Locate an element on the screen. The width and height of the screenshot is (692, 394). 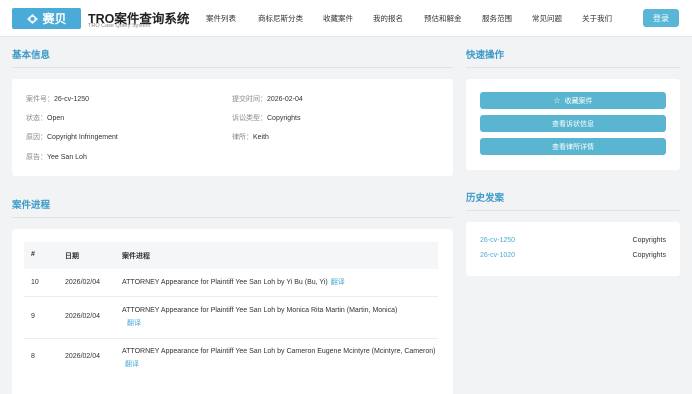
history-case-link: 26-cv-1020 is located at coordinates (497, 255).